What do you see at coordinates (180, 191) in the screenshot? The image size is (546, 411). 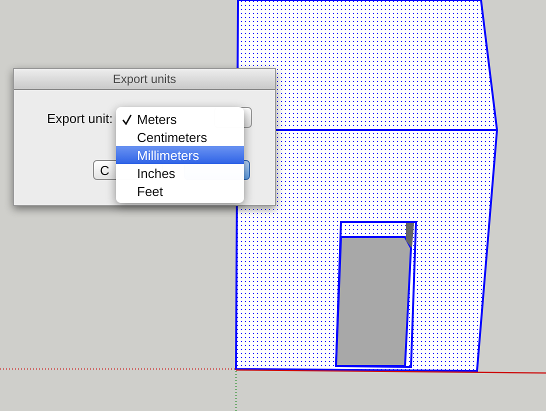 I see `menu-item: Feet` at bounding box center [180, 191].